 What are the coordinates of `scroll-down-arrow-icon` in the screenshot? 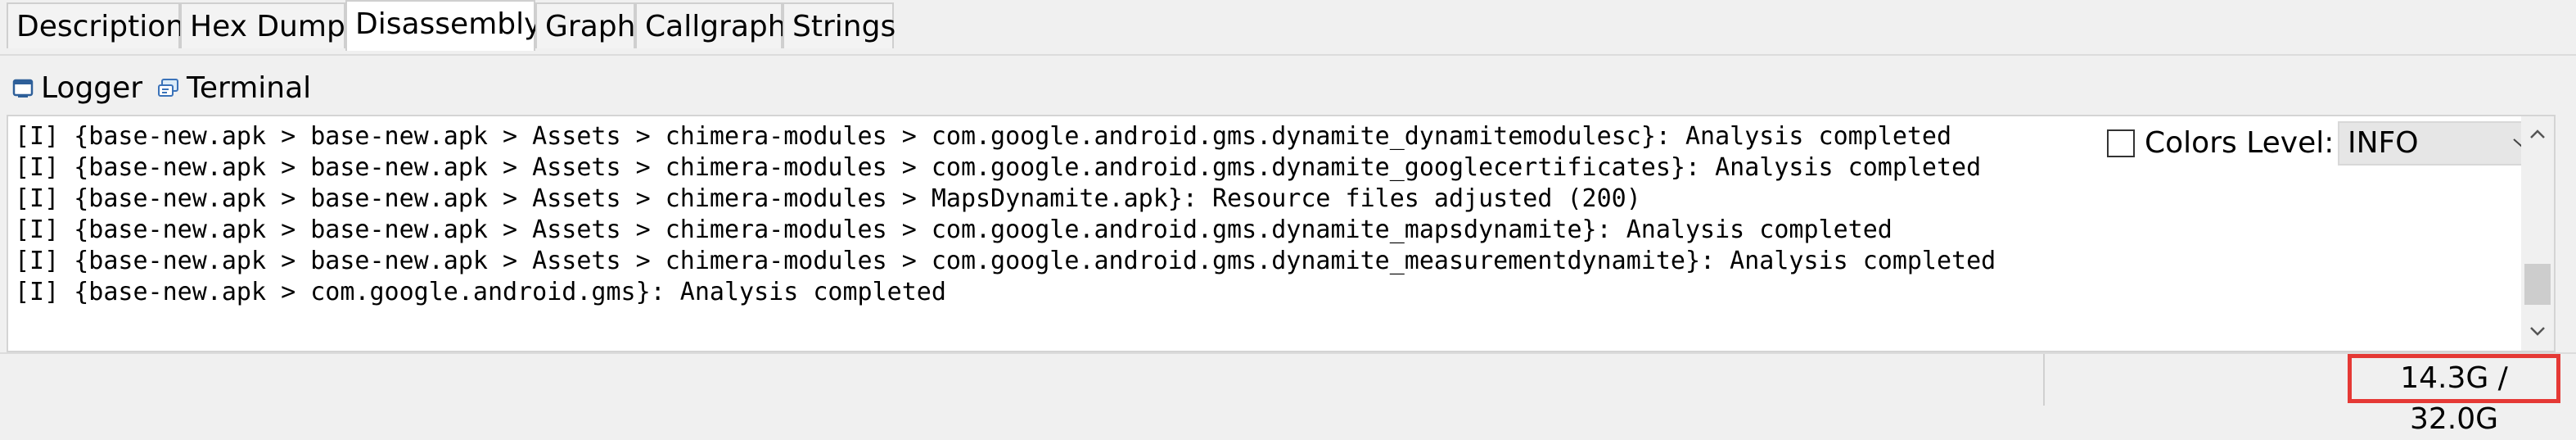 It's located at (2537, 331).